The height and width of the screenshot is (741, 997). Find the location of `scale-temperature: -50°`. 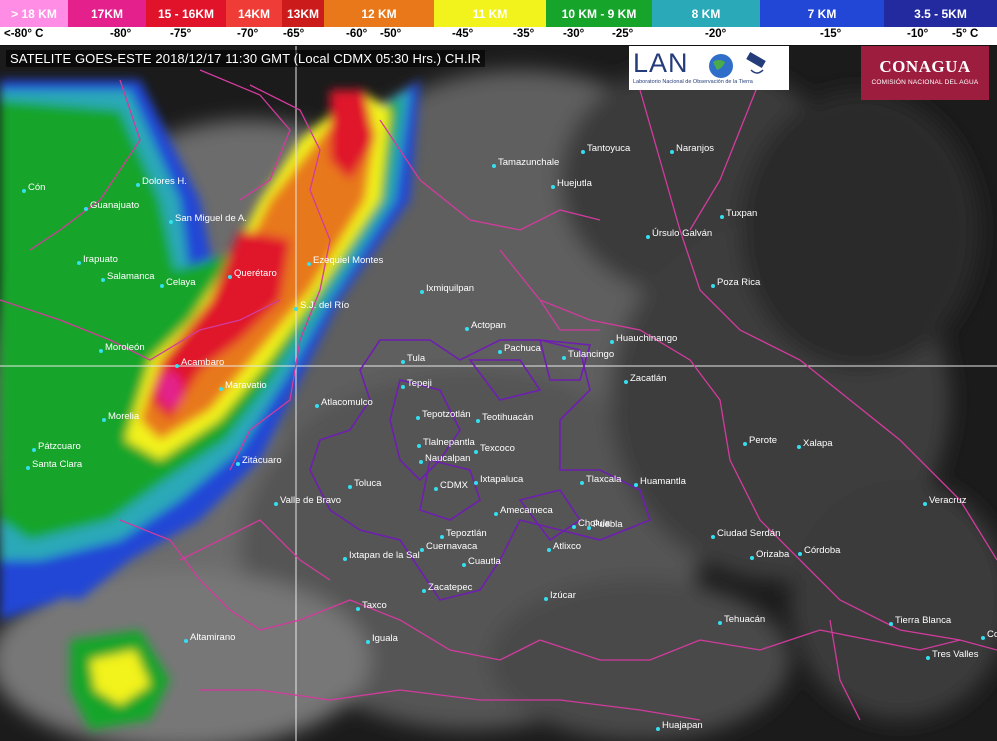

scale-temperature: -50° is located at coordinates (391, 34).